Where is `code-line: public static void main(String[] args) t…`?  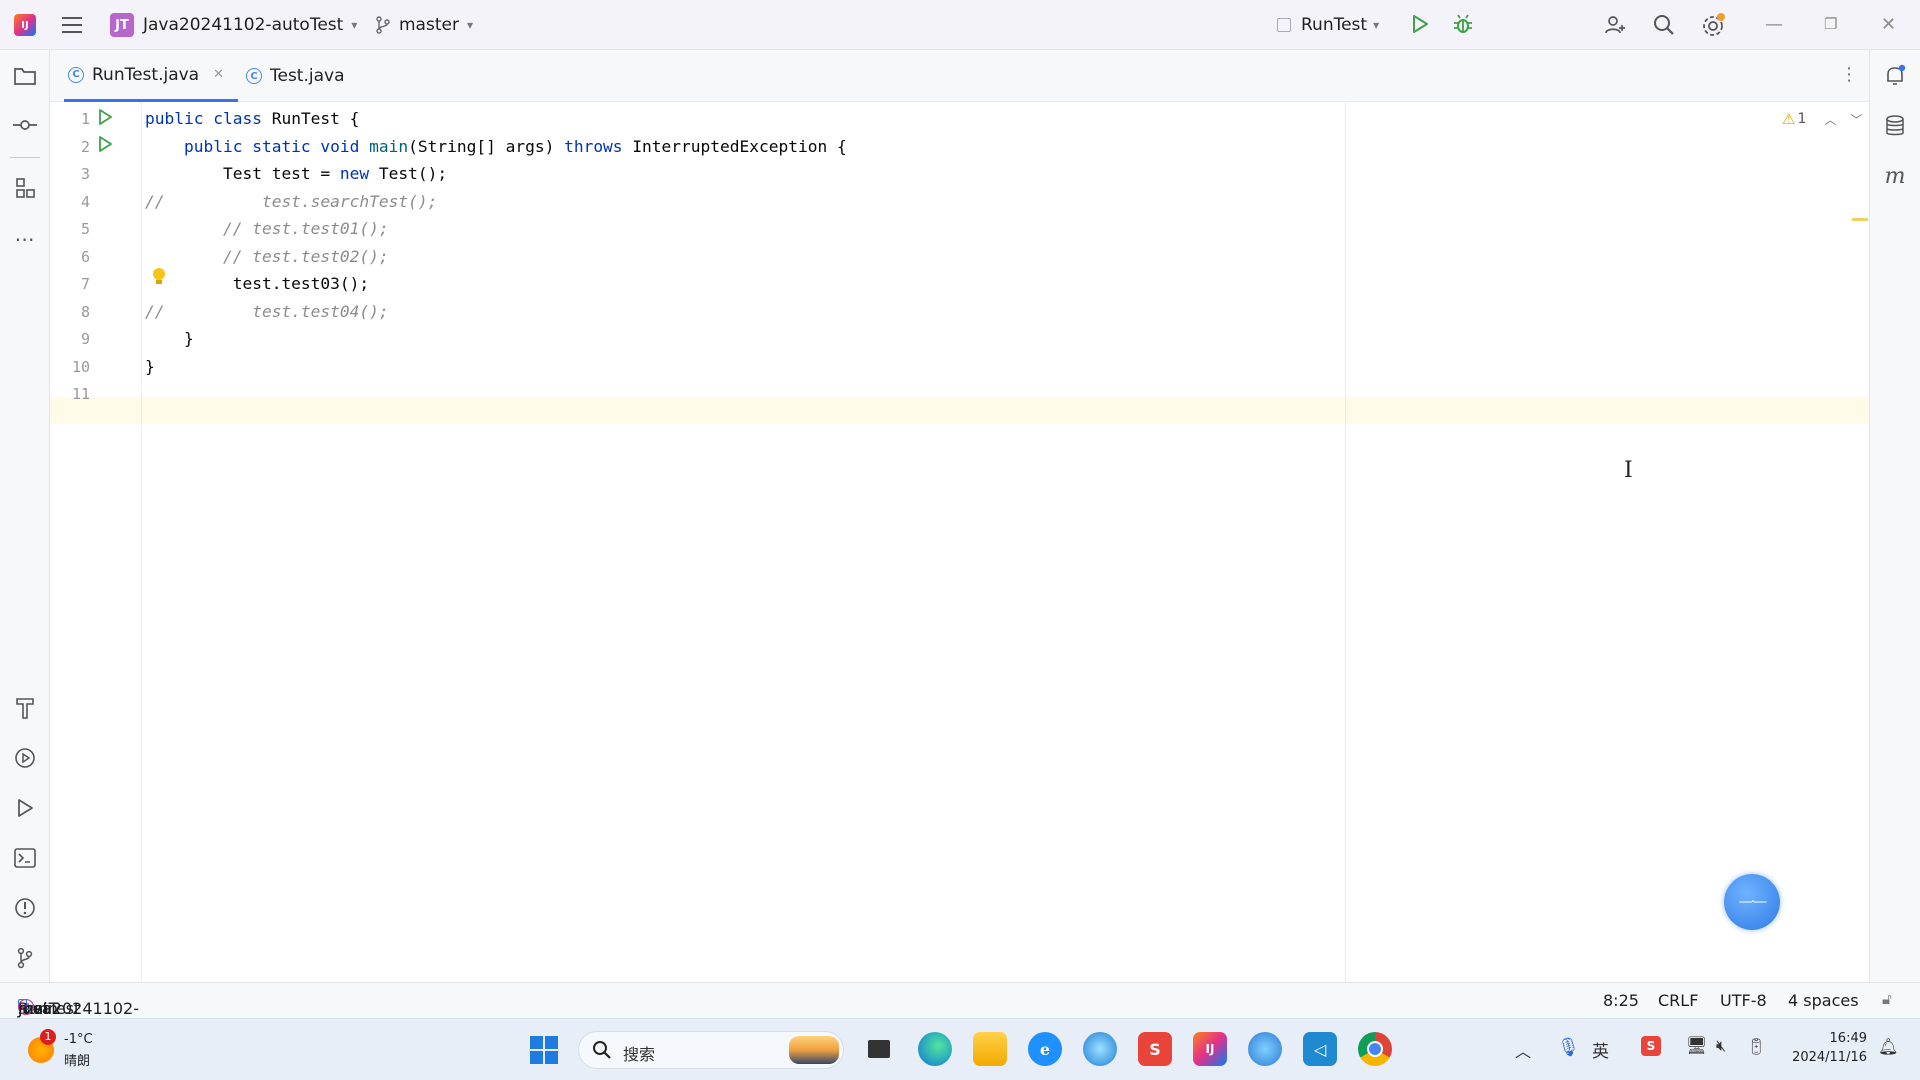
code-line: public static void main(String[] args) t… is located at coordinates (496, 146).